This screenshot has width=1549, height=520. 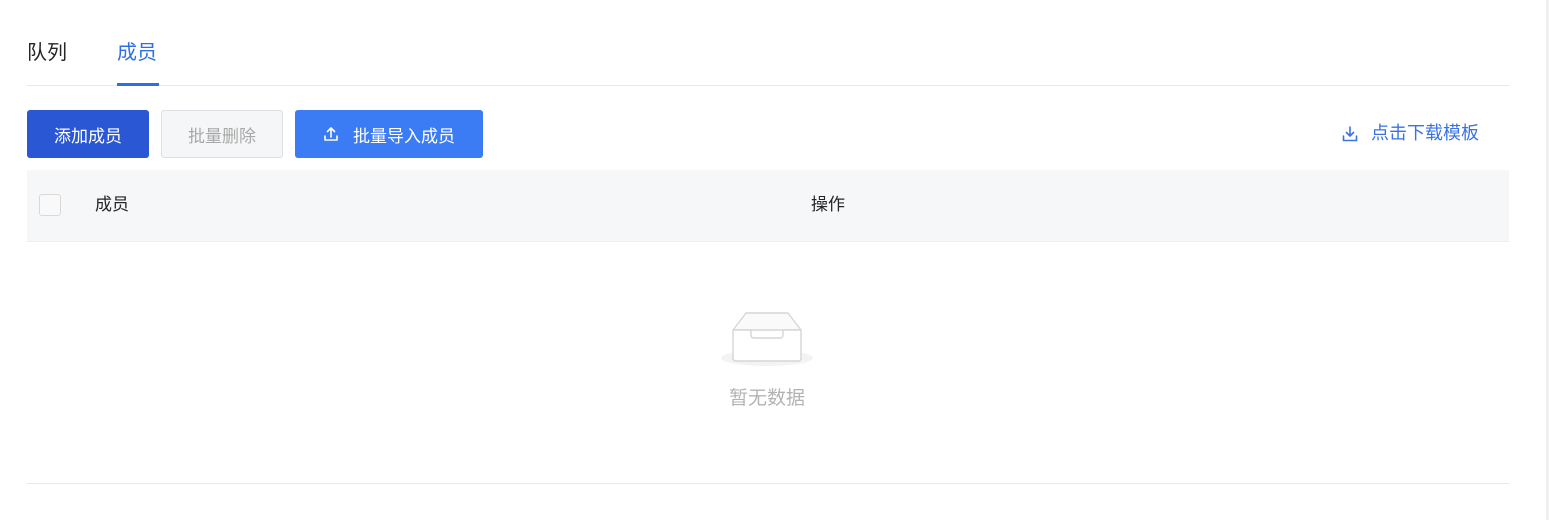 I want to click on select-all-checkbox, so click(x=50, y=205).